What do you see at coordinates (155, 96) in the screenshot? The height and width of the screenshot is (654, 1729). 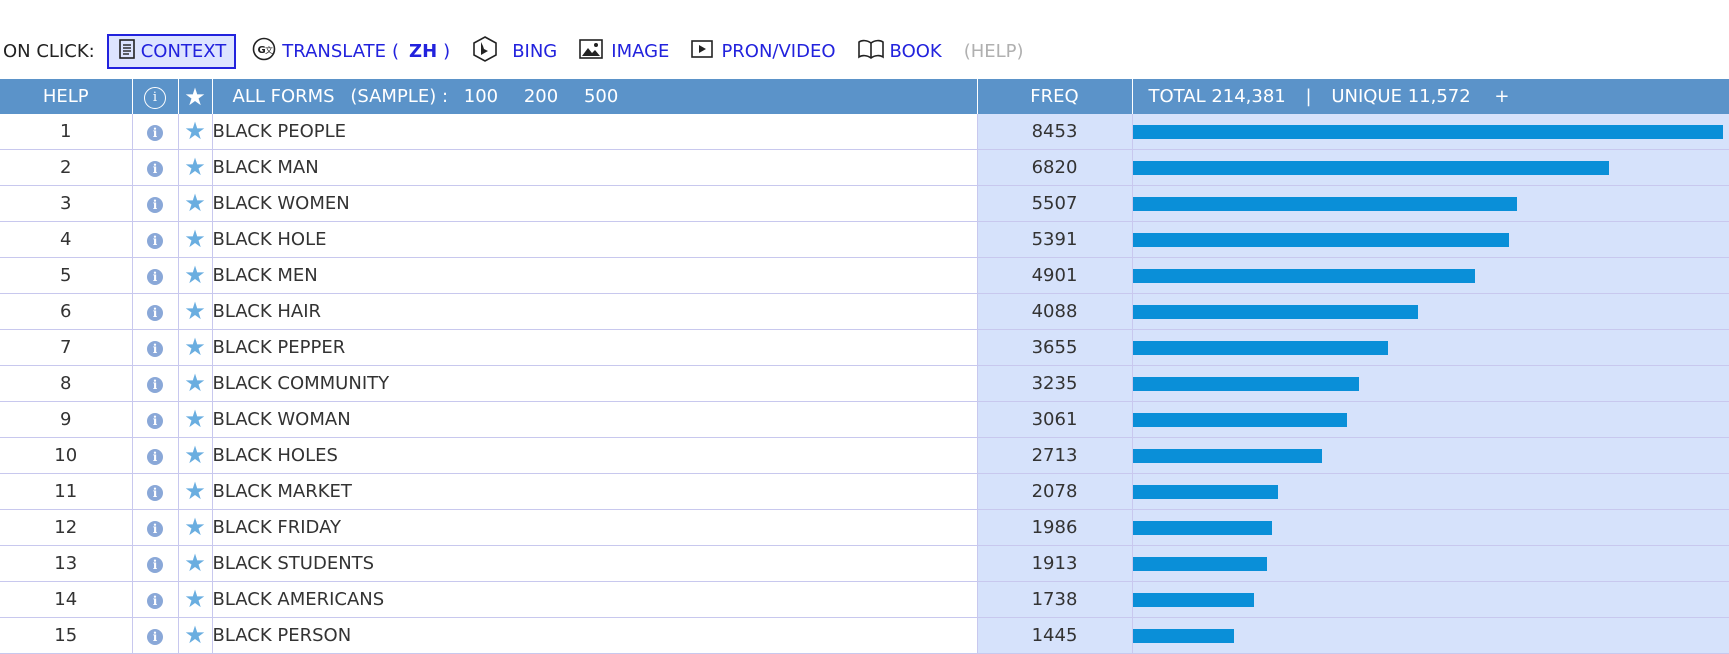 I see `info-header: i` at bounding box center [155, 96].